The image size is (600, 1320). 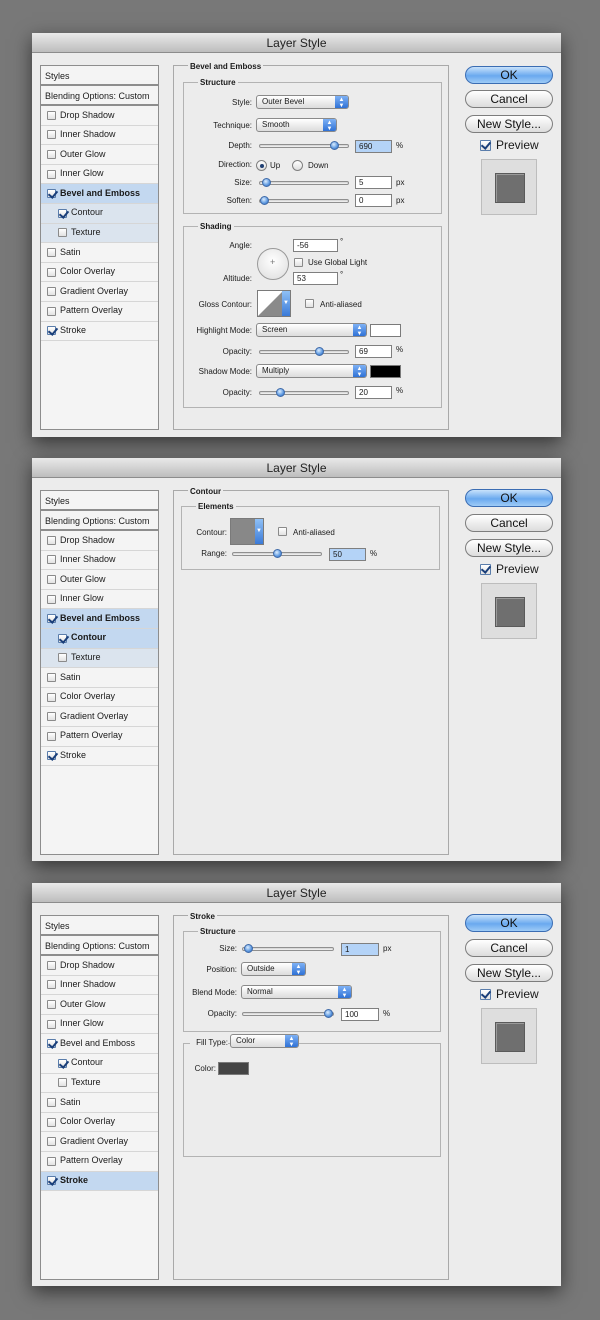 I want to click on range-slider, so click(x=277, y=553).